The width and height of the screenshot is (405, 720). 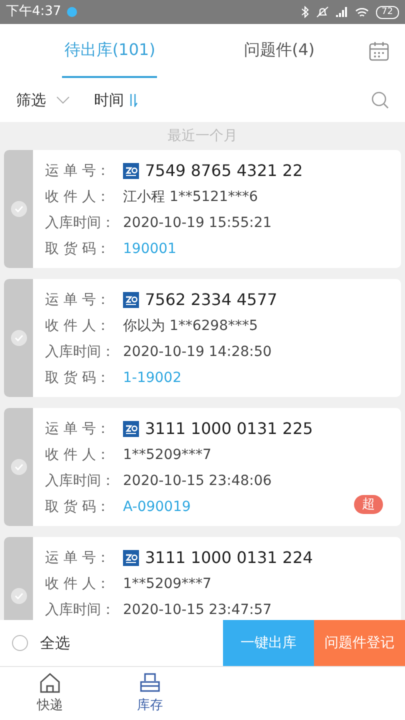 I want to click on field-value: A-090019, so click(x=157, y=507).